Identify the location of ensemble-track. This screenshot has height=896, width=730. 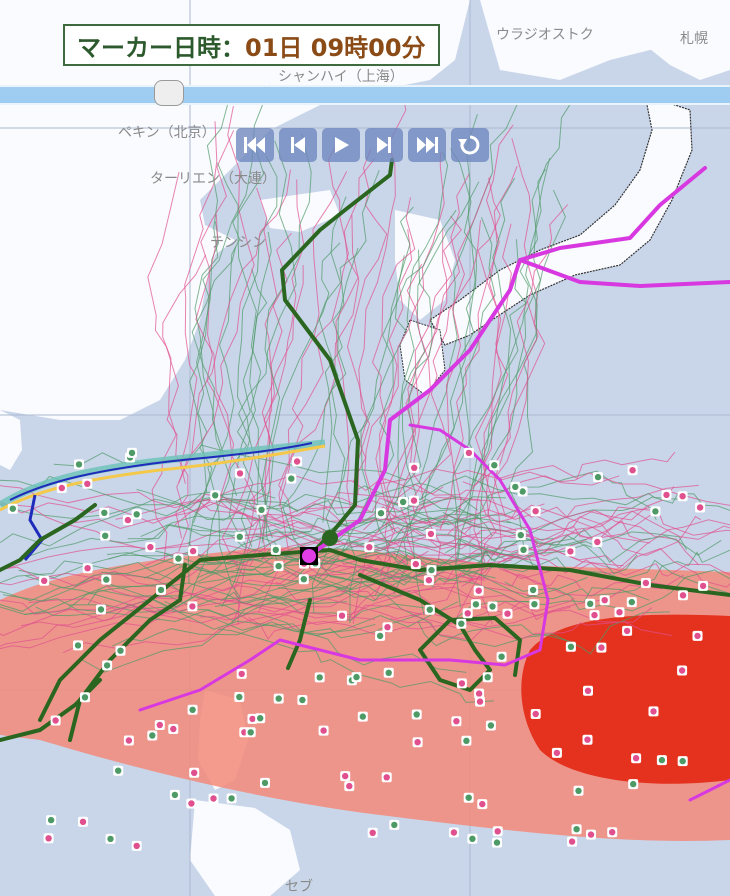
(239, 348).